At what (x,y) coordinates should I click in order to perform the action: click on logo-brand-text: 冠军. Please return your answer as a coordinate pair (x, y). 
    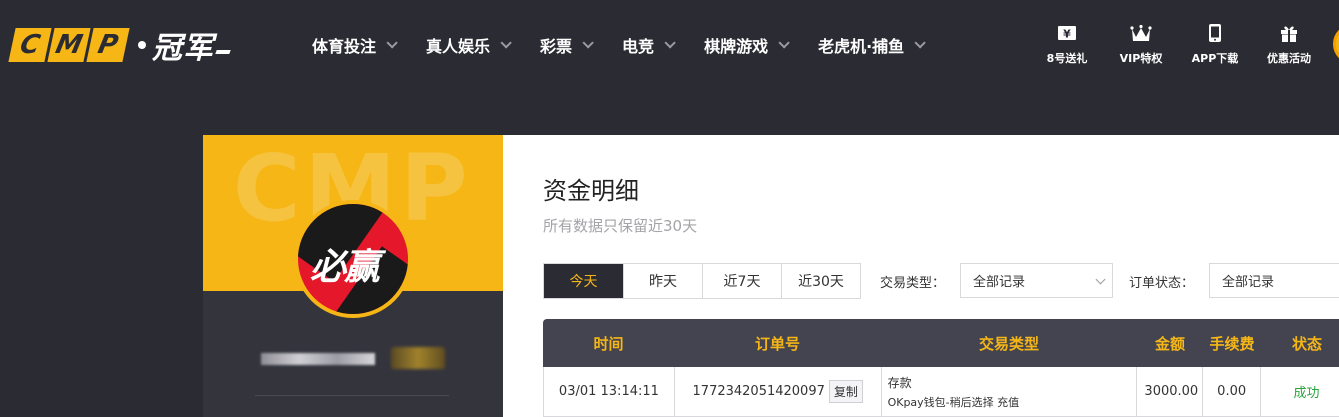
    Looking at the image, I should click on (183, 48).